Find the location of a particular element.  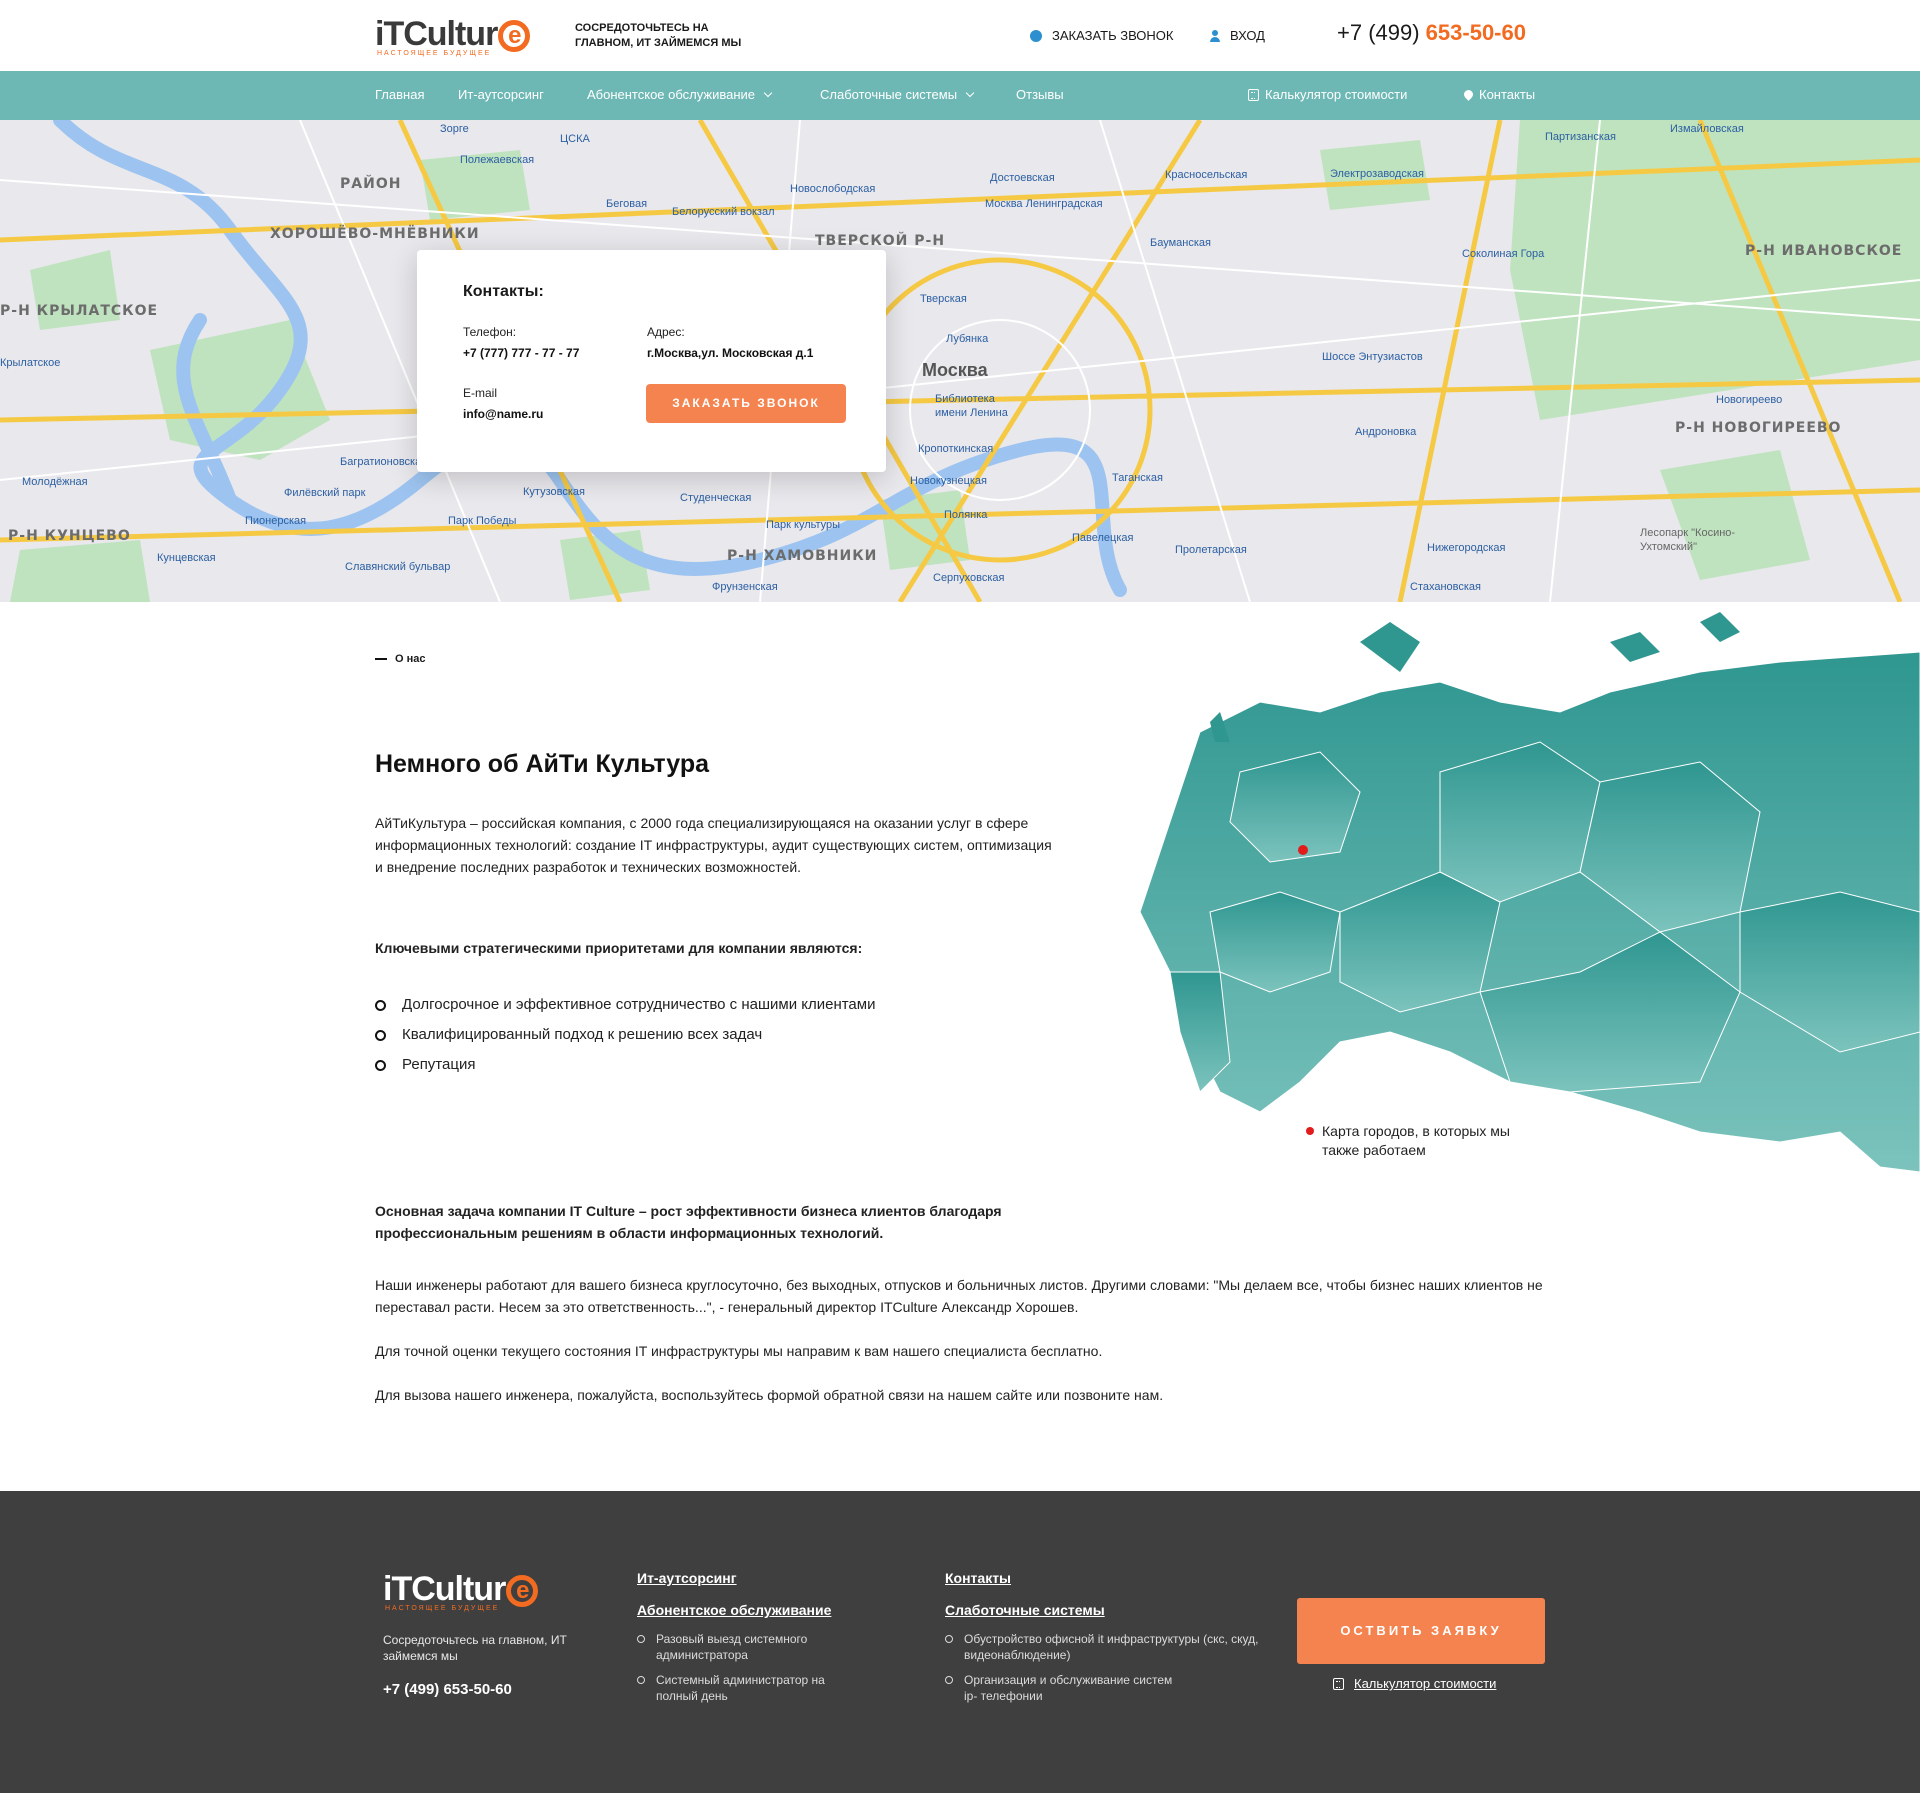

footer-phone: +7 (499) 653-50-60 is located at coordinates (447, 1689).